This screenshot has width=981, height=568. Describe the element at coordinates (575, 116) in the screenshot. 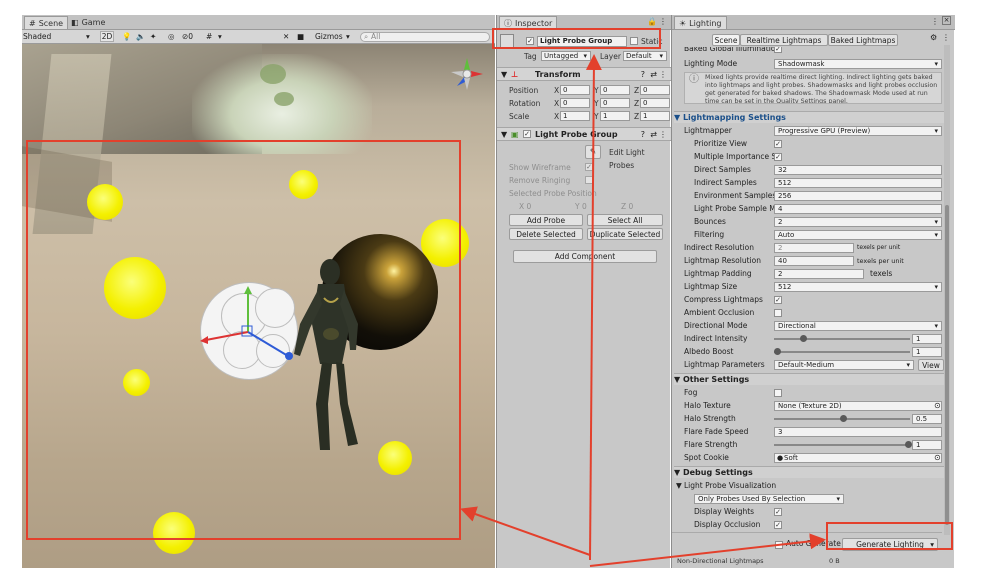

I see `scale-x-field: 1` at that location.